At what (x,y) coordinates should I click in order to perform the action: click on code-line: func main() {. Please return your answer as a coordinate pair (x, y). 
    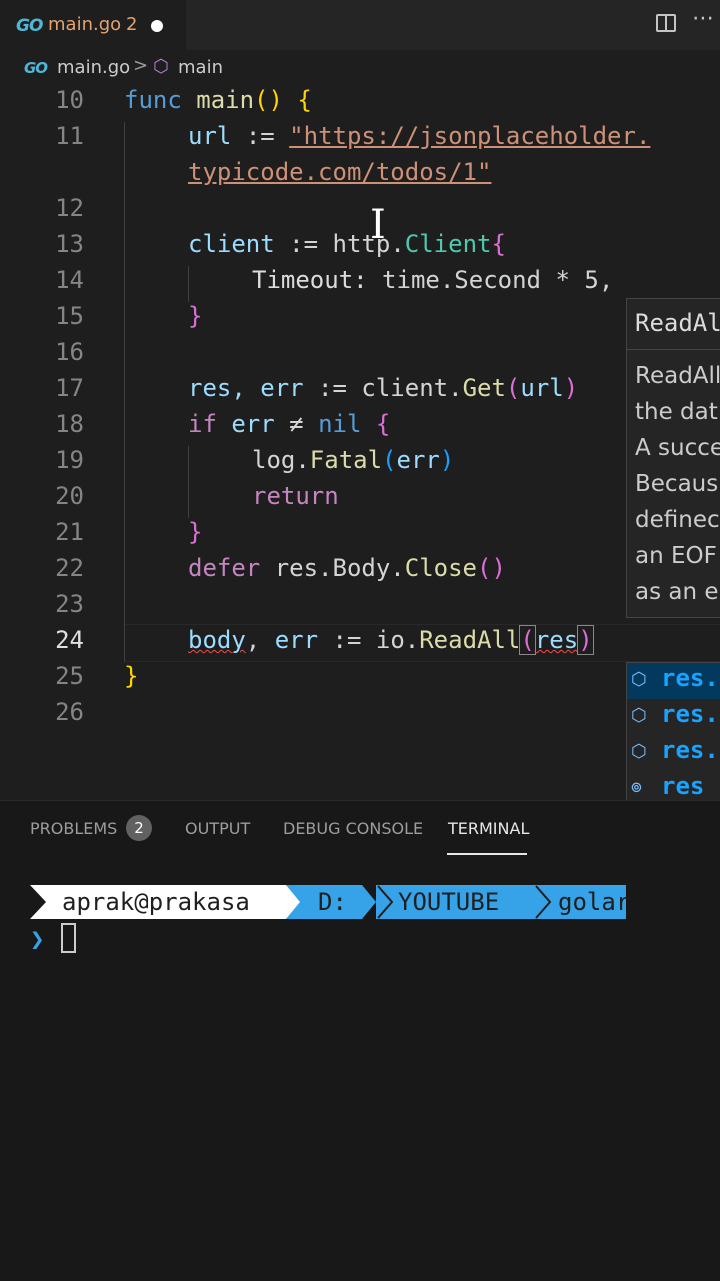
    Looking at the image, I should click on (218, 100).